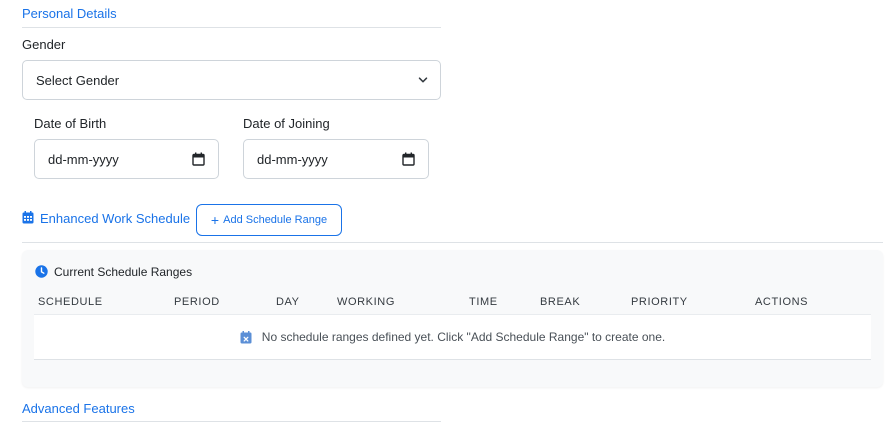 The image size is (890, 423). I want to click on doj-placeholder: dd-mm-yyyy, so click(292, 159).